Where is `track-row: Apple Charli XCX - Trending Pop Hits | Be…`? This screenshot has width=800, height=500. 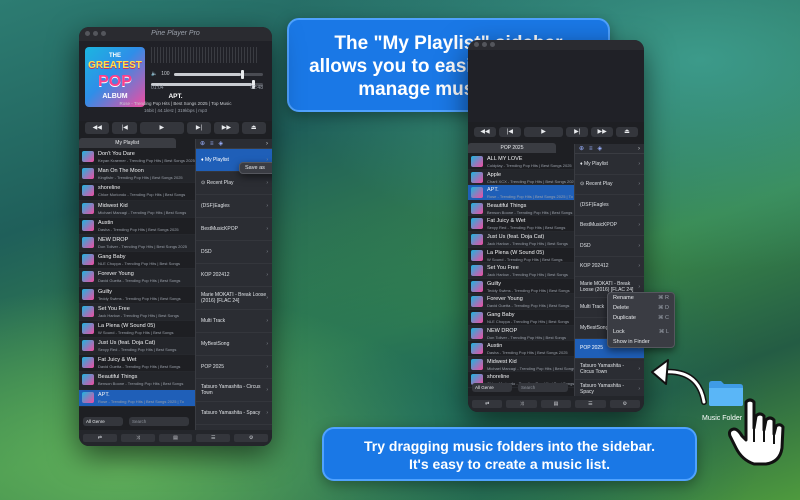 track-row: Apple Charli XCX - Trending Pop Hits | Be… is located at coordinates (522, 177).